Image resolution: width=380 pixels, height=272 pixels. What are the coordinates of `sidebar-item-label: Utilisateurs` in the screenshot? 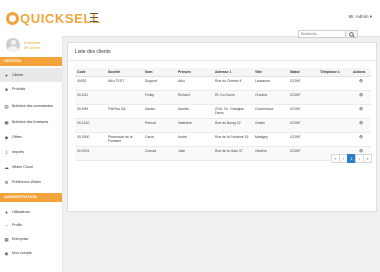 It's located at (21, 212).